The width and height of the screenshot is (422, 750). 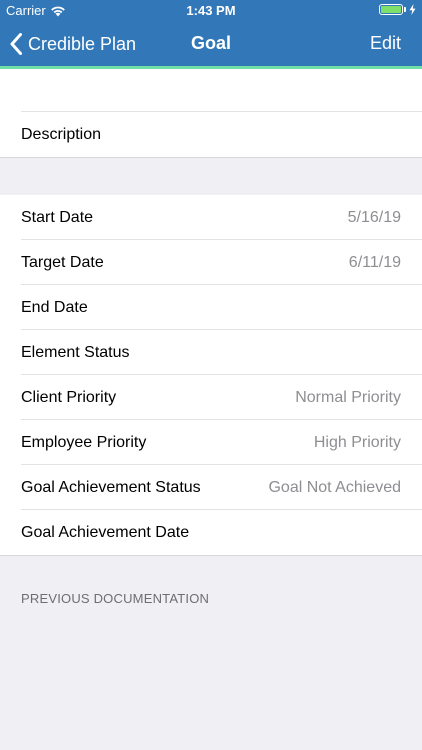 I want to click on charging-bolt-icon, so click(x=412, y=9).